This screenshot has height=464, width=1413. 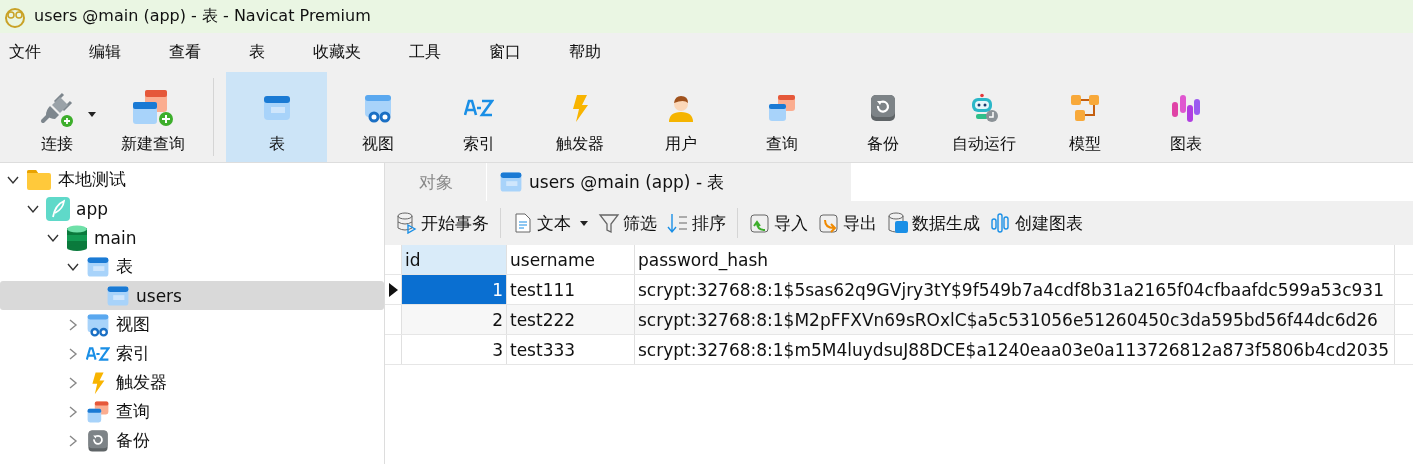 What do you see at coordinates (92, 208) in the screenshot?
I see `tree-label: app` at bounding box center [92, 208].